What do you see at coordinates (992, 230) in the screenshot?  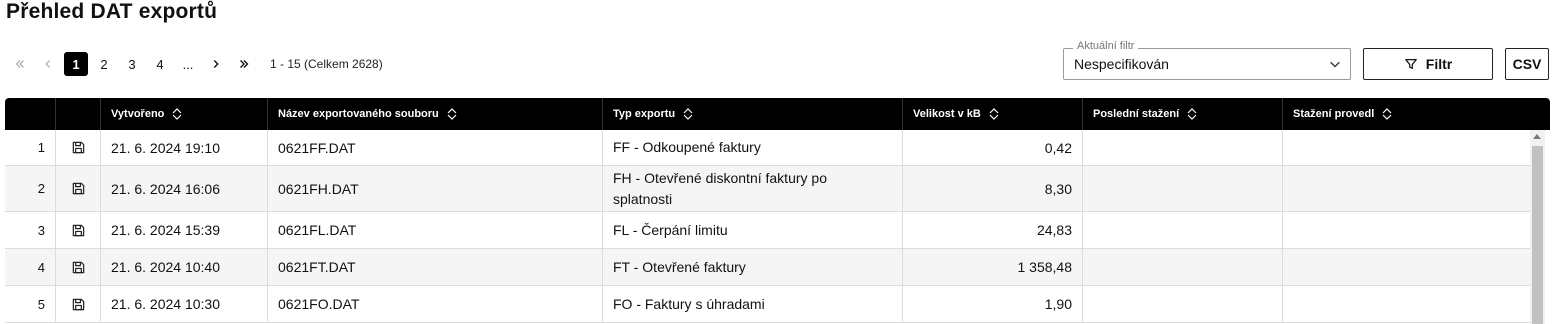 I see `size-cell: 24,83` at bounding box center [992, 230].